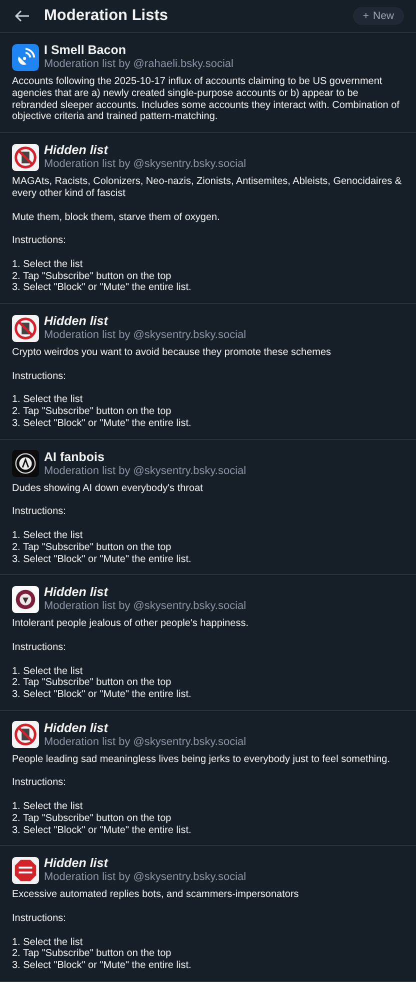 This screenshot has width=416, height=1000. I want to click on back-arrow-icon, so click(22, 16).